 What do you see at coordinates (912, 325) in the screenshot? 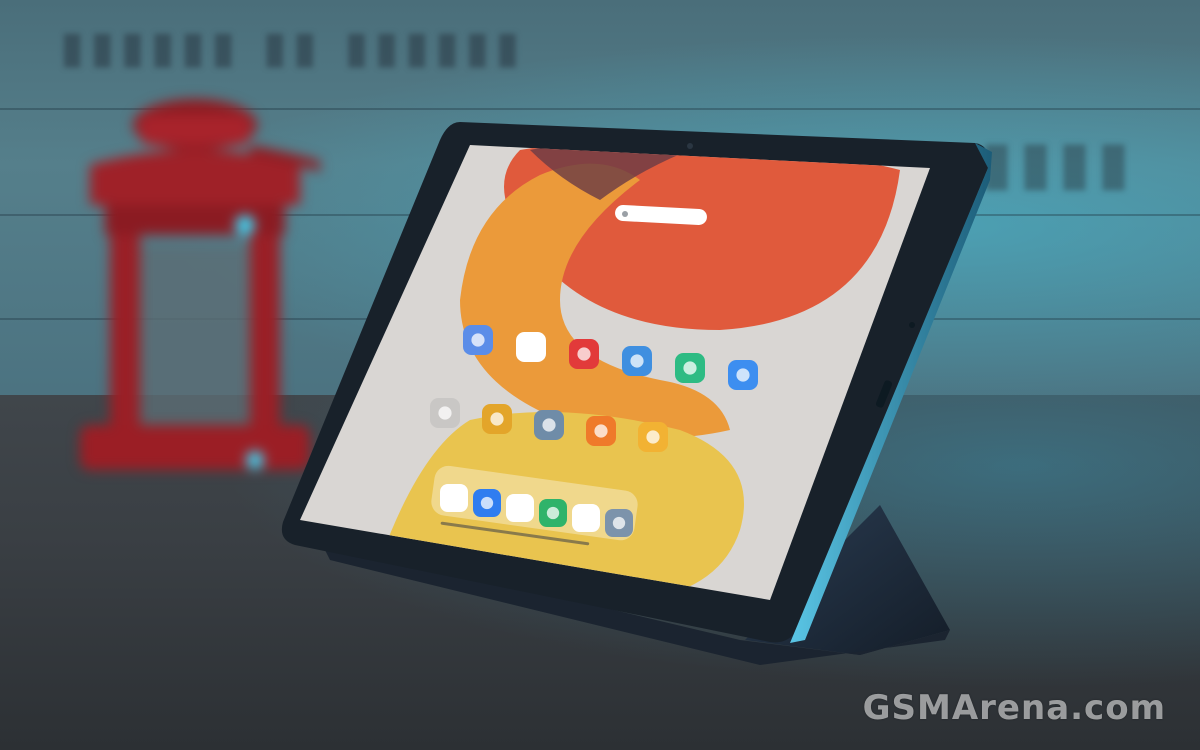
I see `speaker-grill` at bounding box center [912, 325].